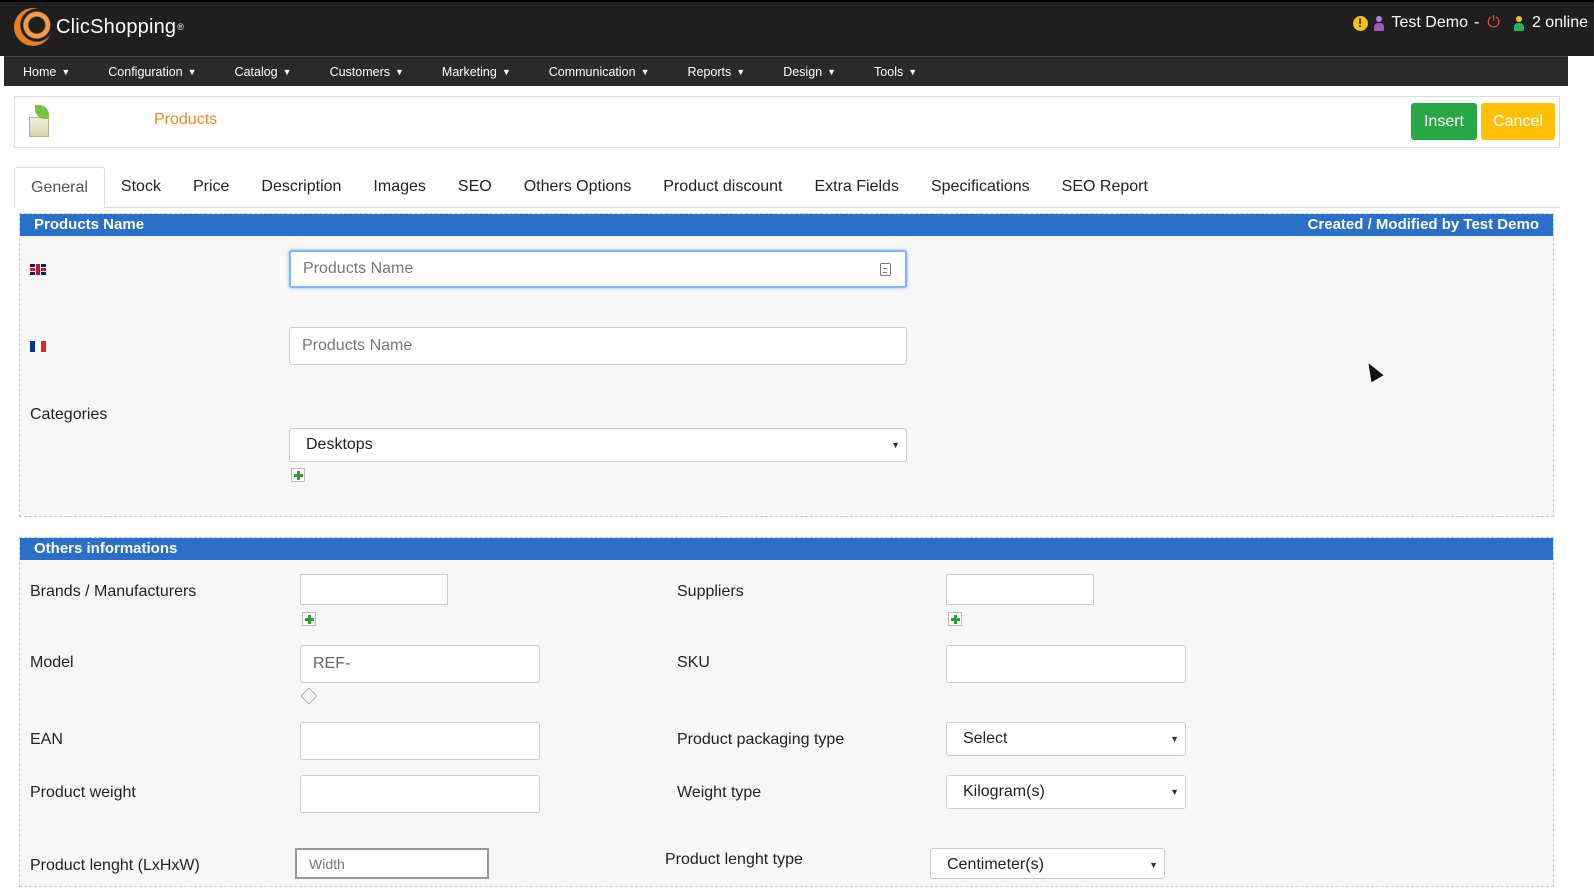 The width and height of the screenshot is (1594, 894). What do you see at coordinates (980, 187) in the screenshot?
I see `tab-specifications: Specifications` at bounding box center [980, 187].